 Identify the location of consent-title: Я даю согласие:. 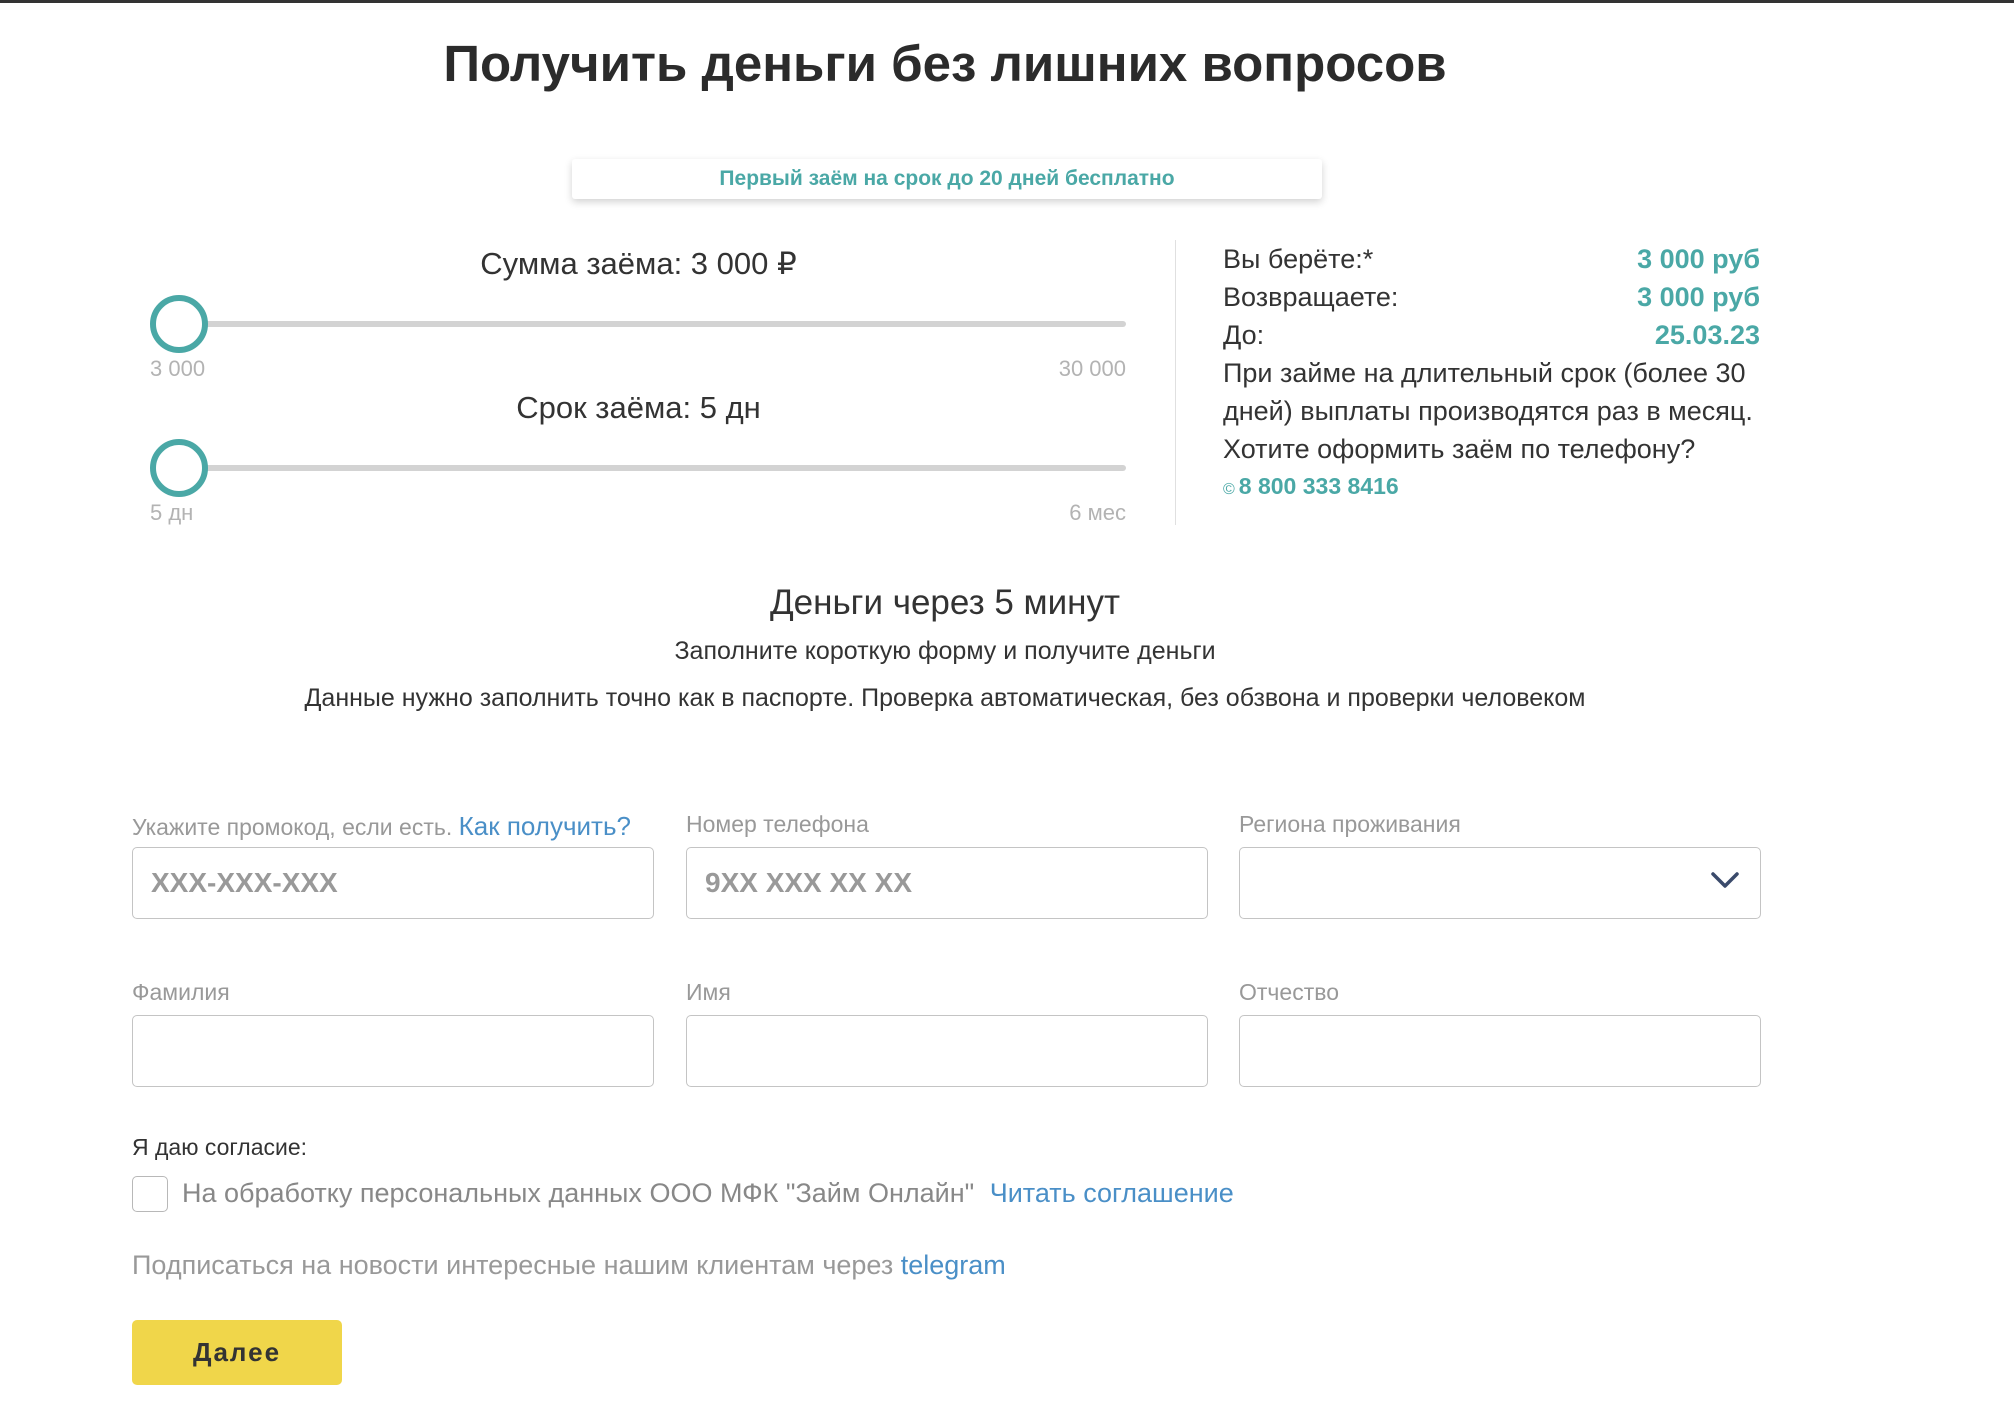
(220, 1147).